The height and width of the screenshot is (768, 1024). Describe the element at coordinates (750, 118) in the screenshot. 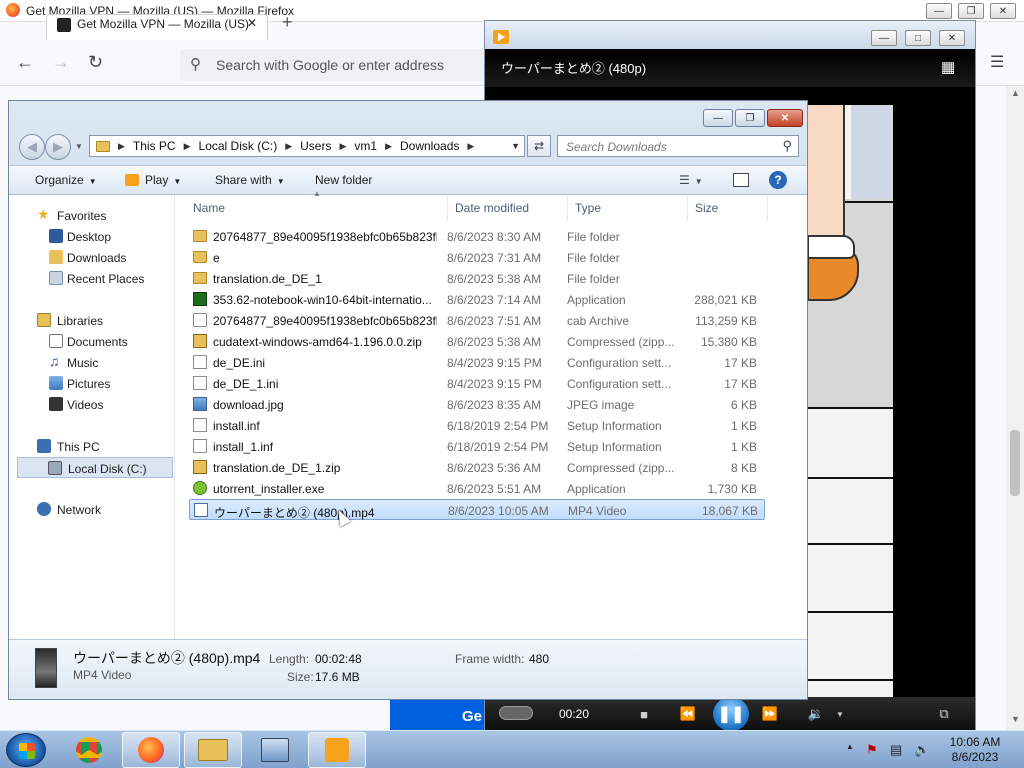

I see `explorer-restore-button: ❐` at that location.